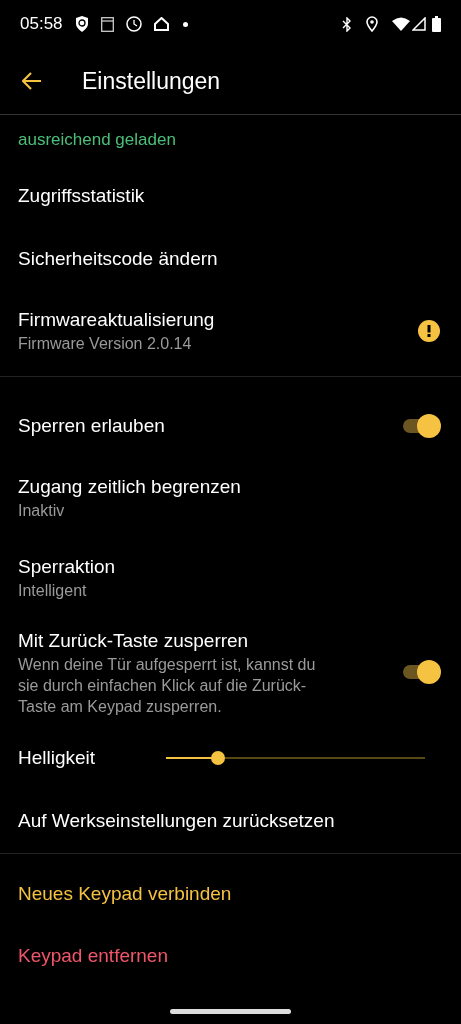  What do you see at coordinates (230, 196) in the screenshot?
I see `setting-row: Zugriffsstatistik` at bounding box center [230, 196].